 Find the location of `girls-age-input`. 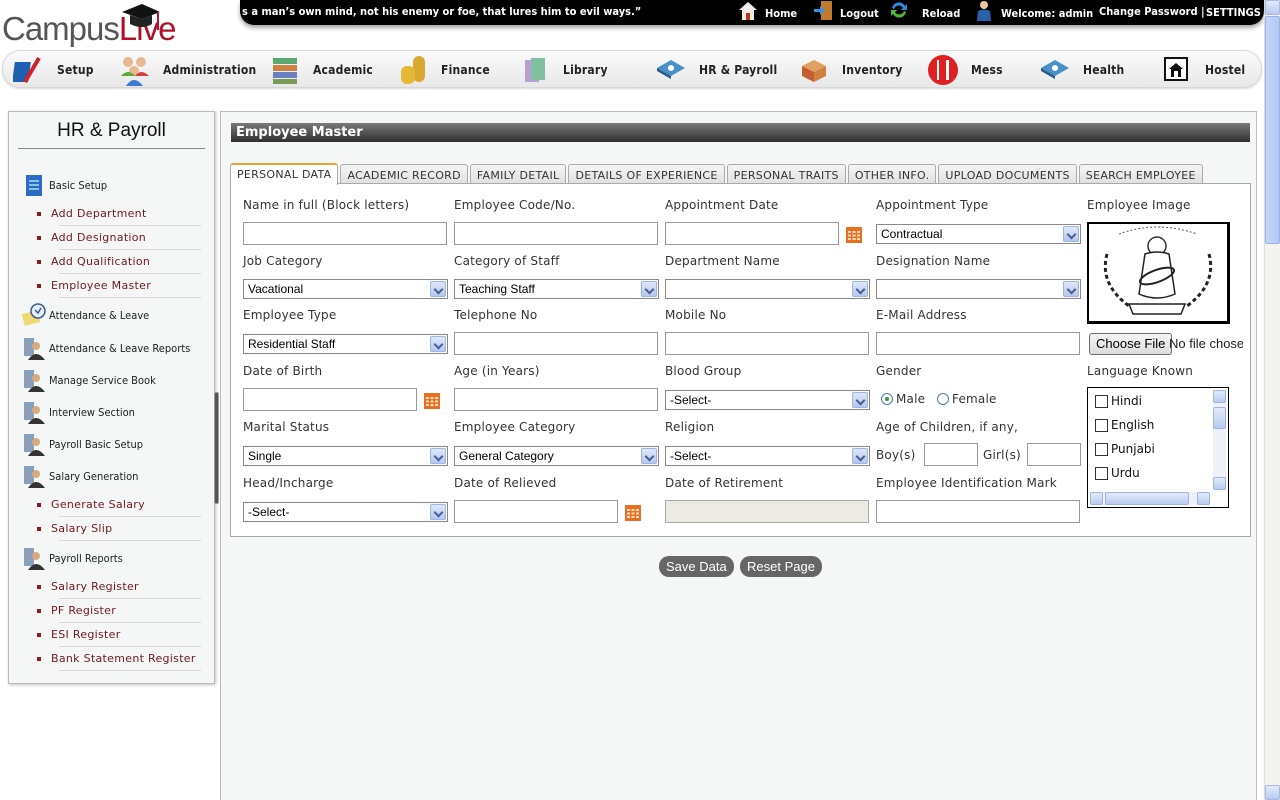

girls-age-input is located at coordinates (1054, 454).